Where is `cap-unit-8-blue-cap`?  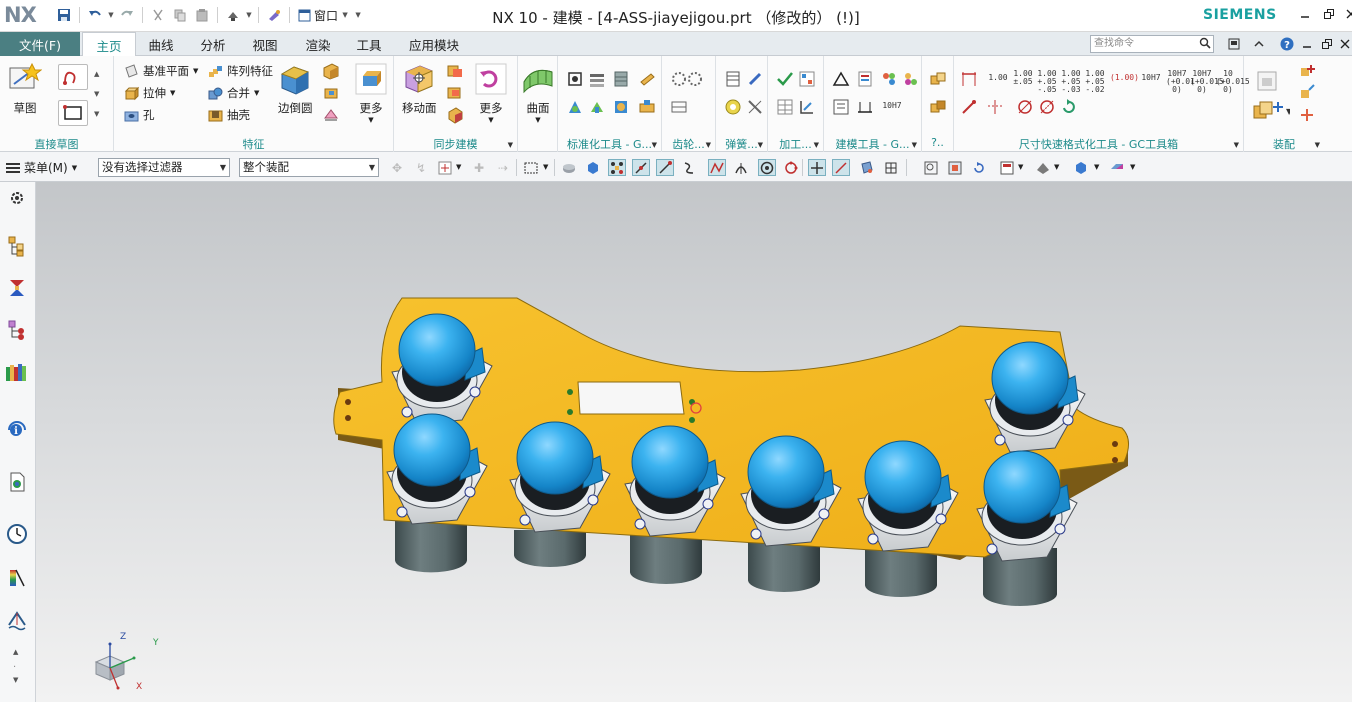 cap-unit-8-blue-cap is located at coordinates (1022, 487).